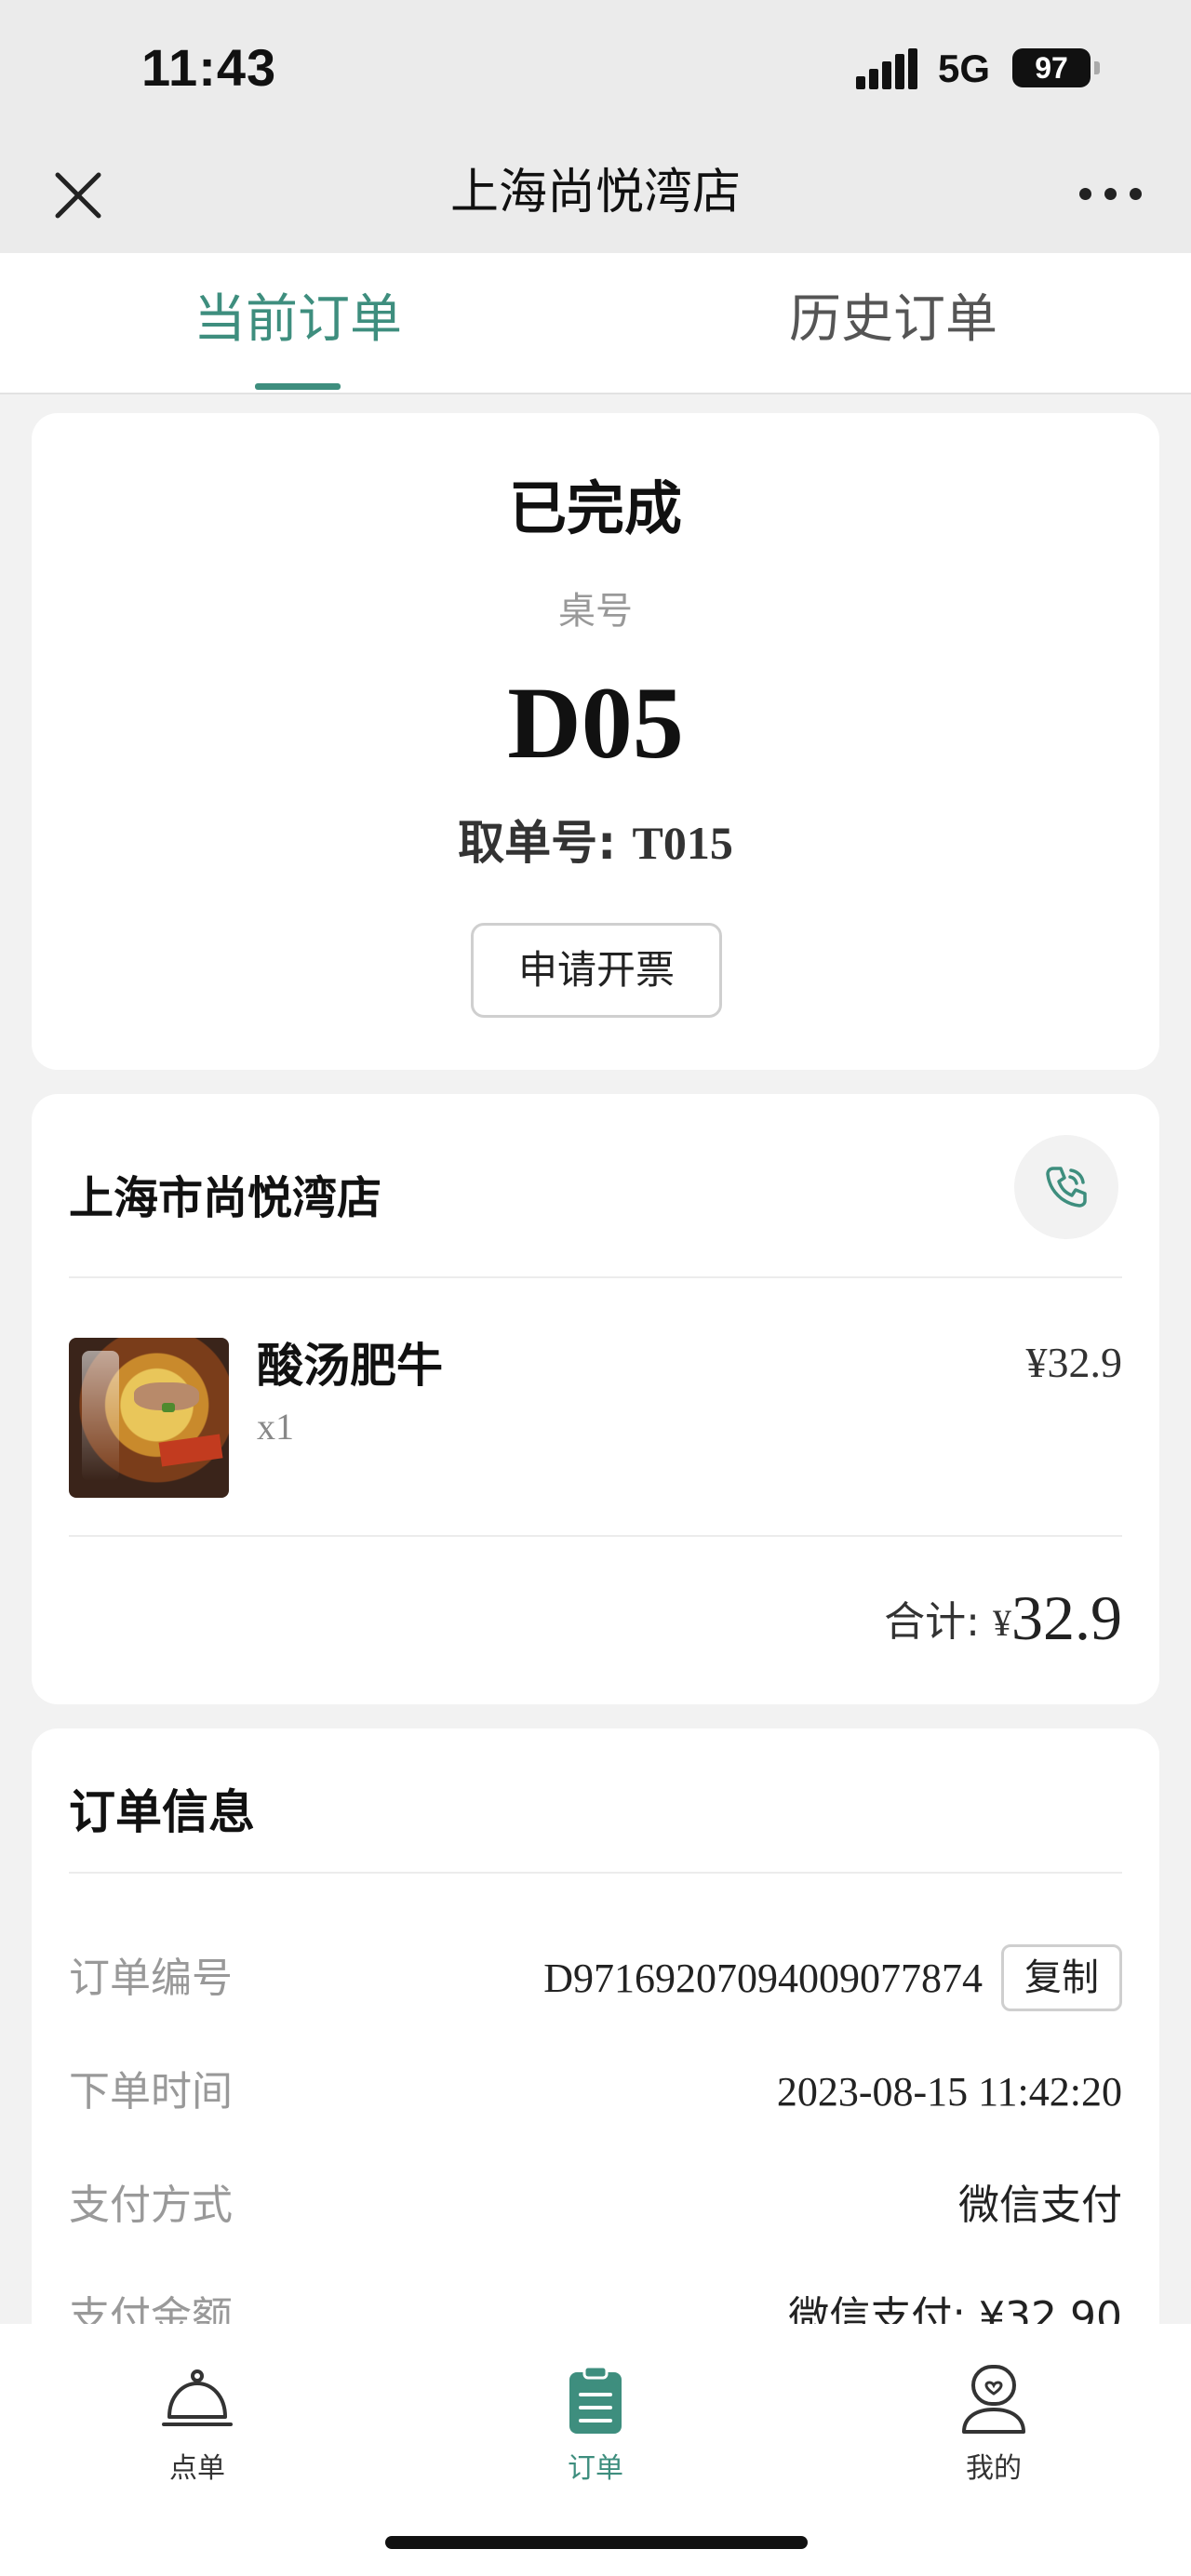 Image resolution: width=1191 pixels, height=2576 pixels. I want to click on dish-price: ¥32.9, so click(1074, 1362).